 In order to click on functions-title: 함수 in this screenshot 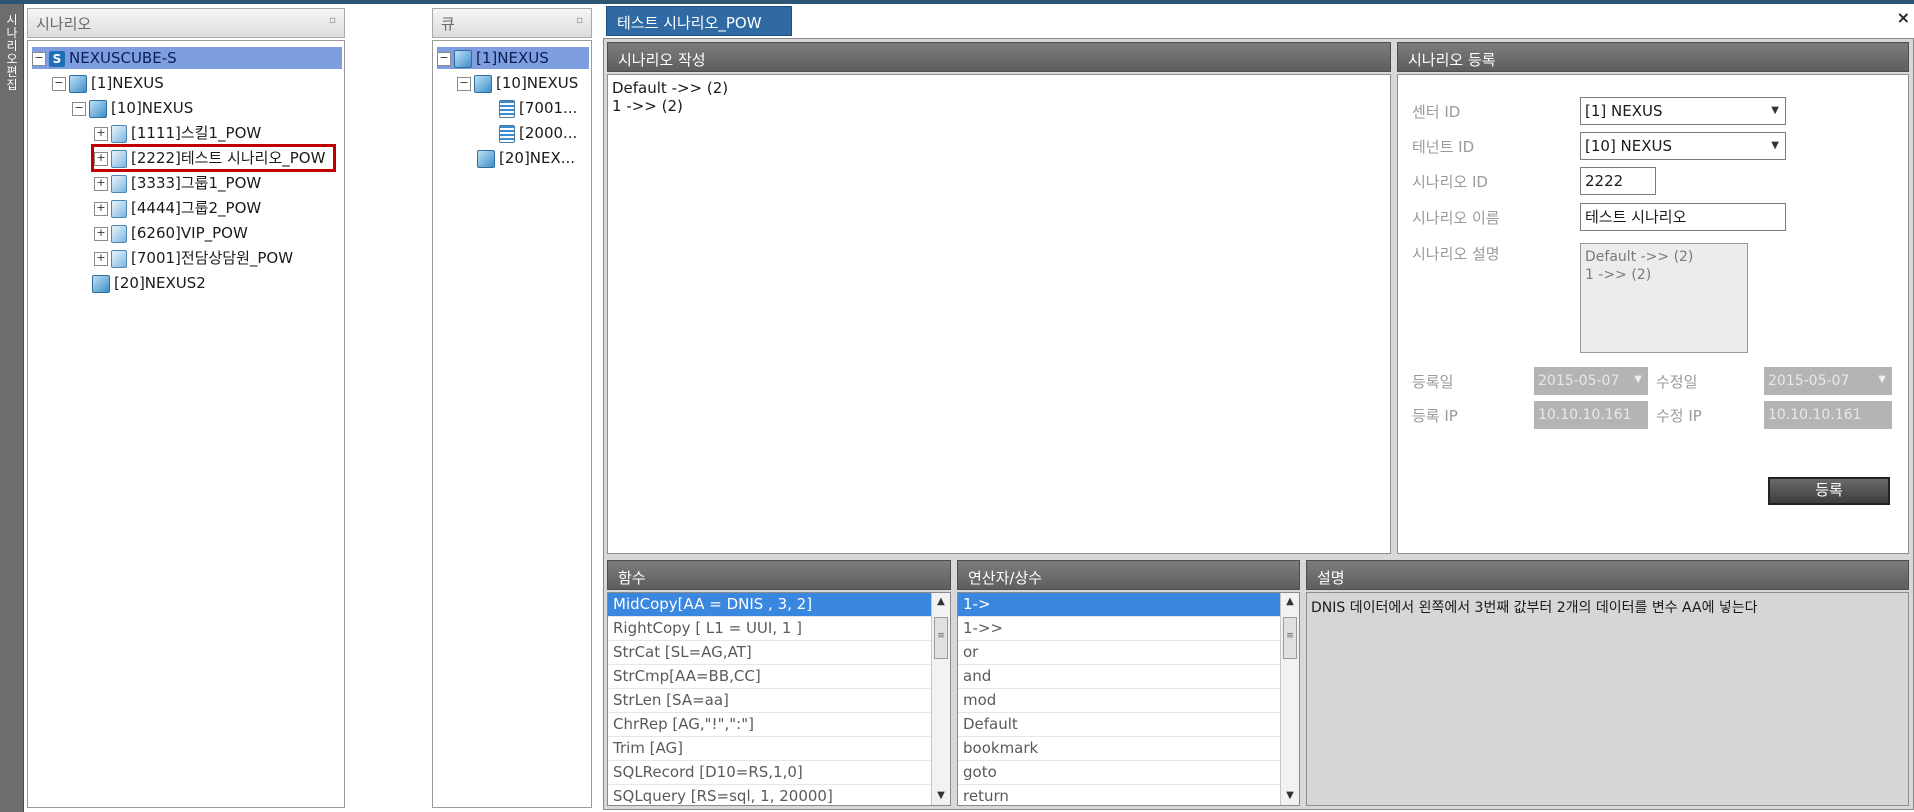, I will do `click(632, 578)`.